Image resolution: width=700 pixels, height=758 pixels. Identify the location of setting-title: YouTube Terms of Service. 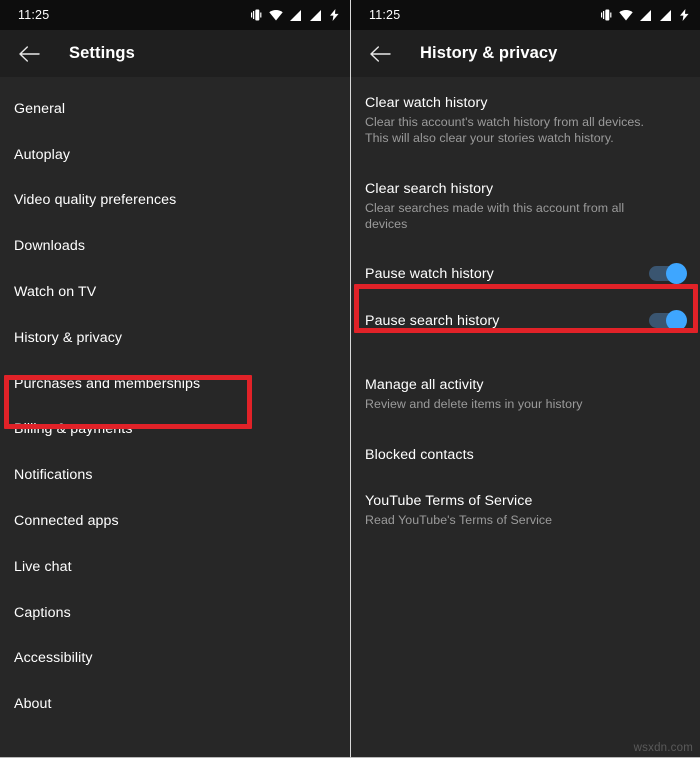
(449, 501).